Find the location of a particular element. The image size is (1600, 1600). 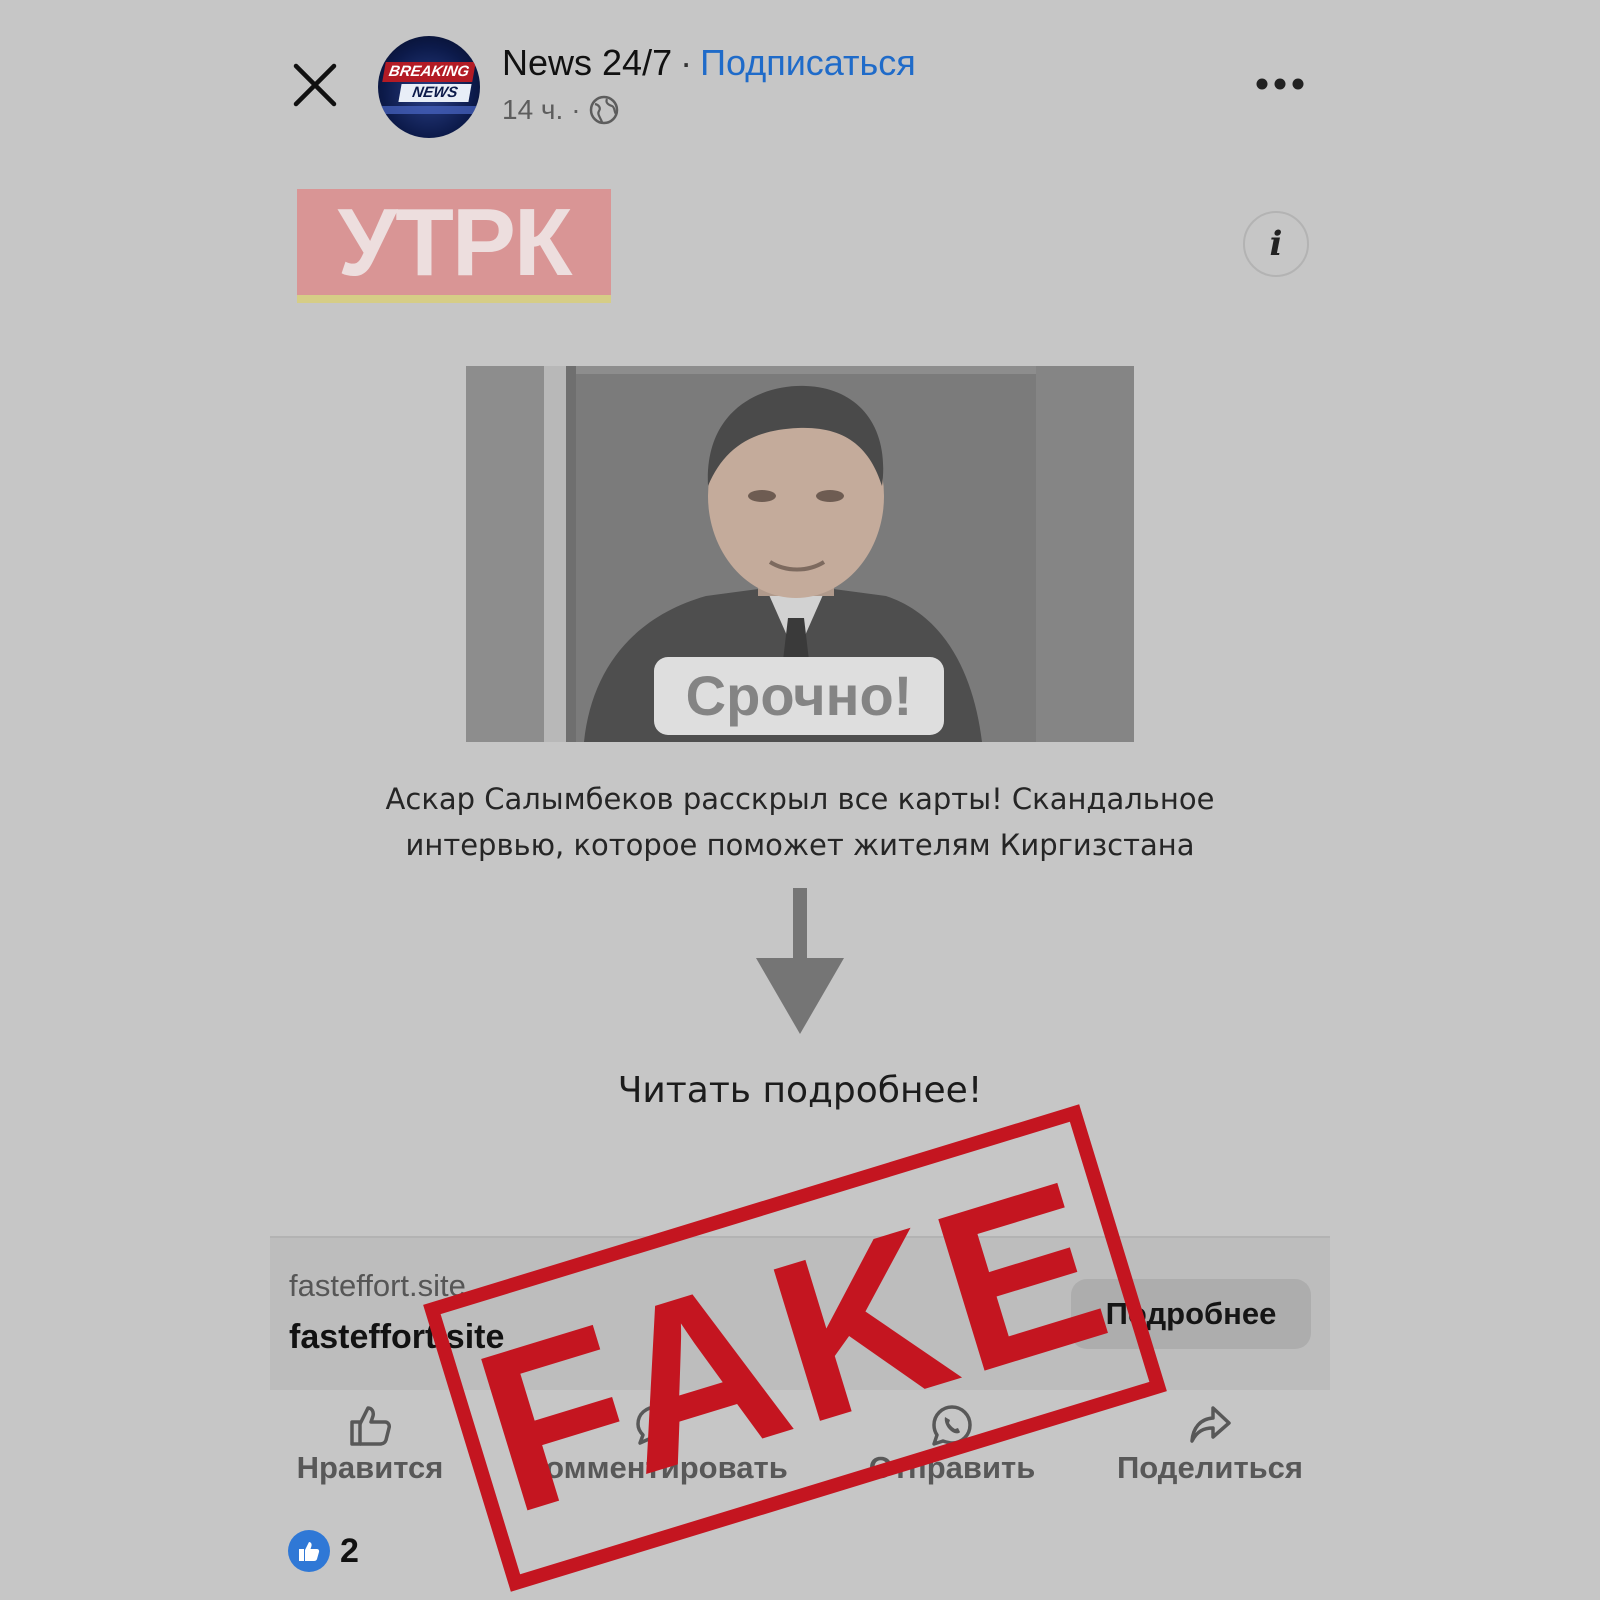

more-dots-icon is located at coordinates (1280, 84).